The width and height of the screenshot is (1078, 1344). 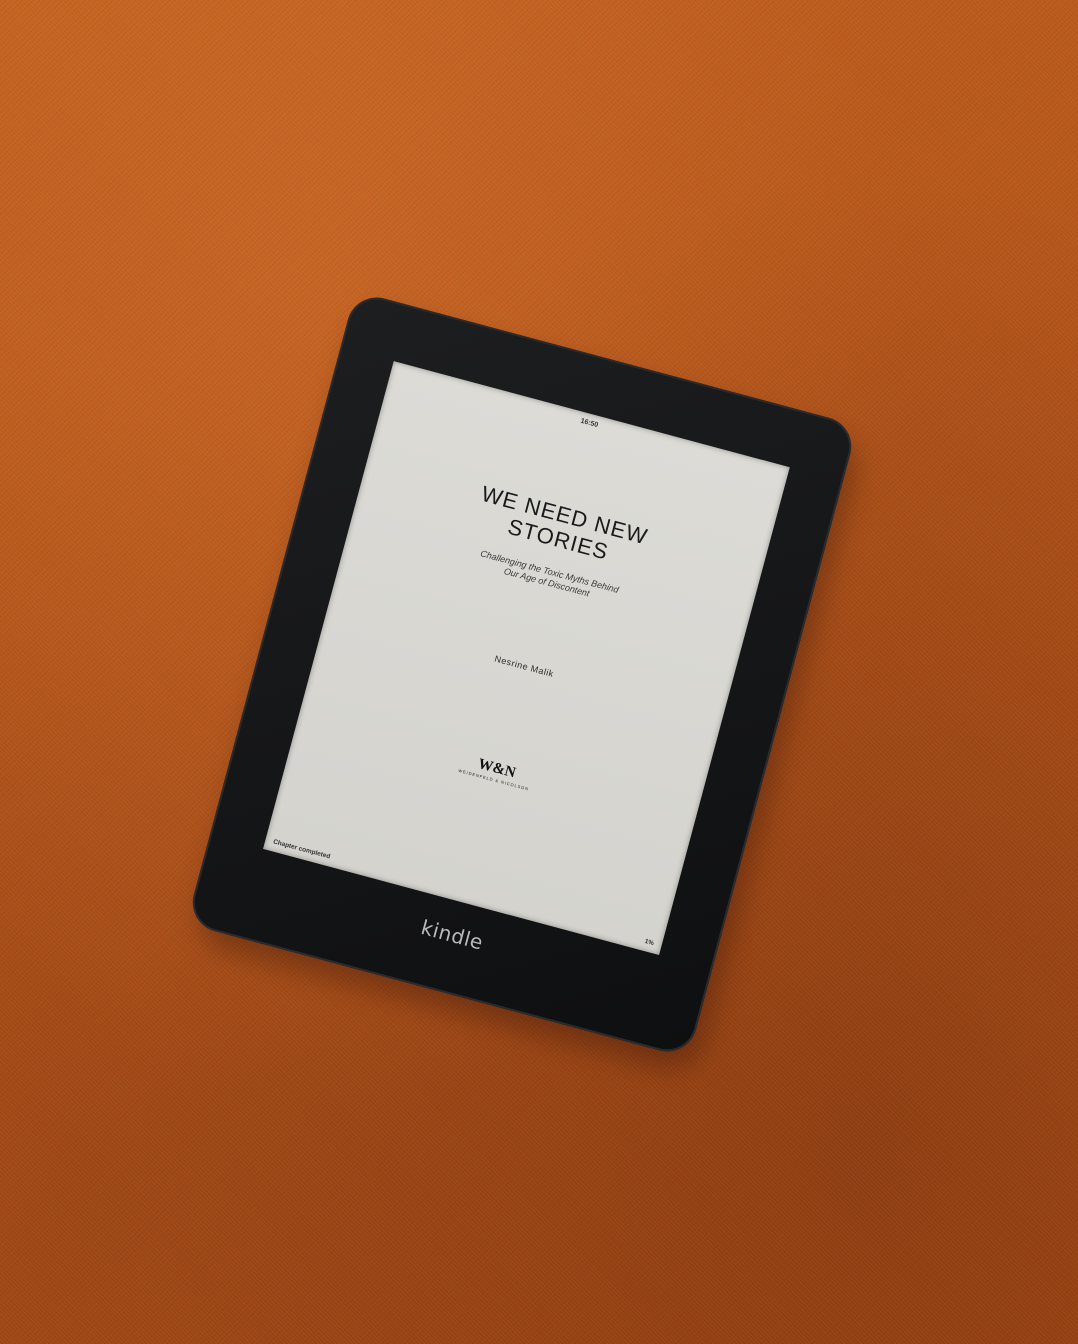 What do you see at coordinates (524, 666) in the screenshot?
I see `book-author: Nesrine Malik` at bounding box center [524, 666].